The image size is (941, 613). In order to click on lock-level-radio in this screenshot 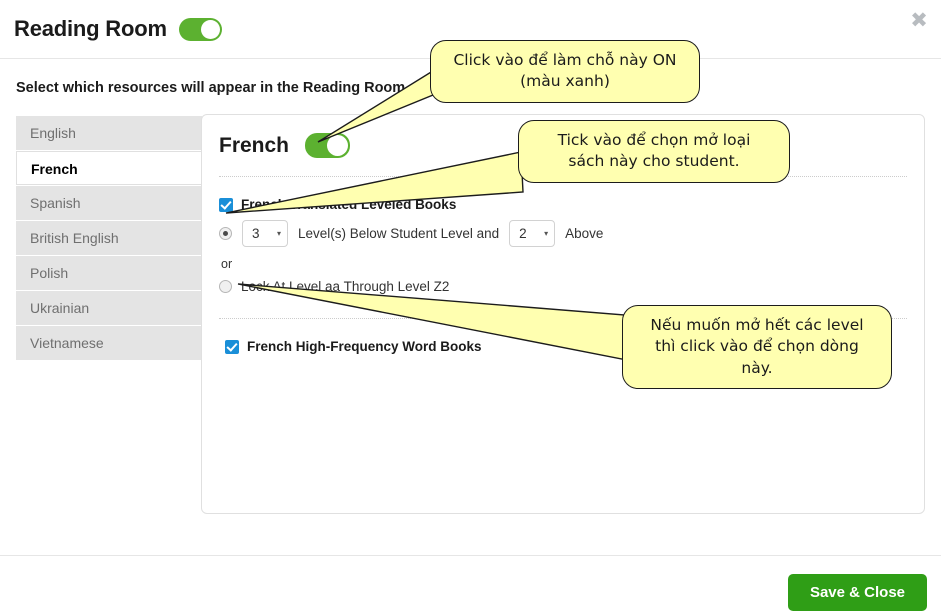, I will do `click(225, 286)`.